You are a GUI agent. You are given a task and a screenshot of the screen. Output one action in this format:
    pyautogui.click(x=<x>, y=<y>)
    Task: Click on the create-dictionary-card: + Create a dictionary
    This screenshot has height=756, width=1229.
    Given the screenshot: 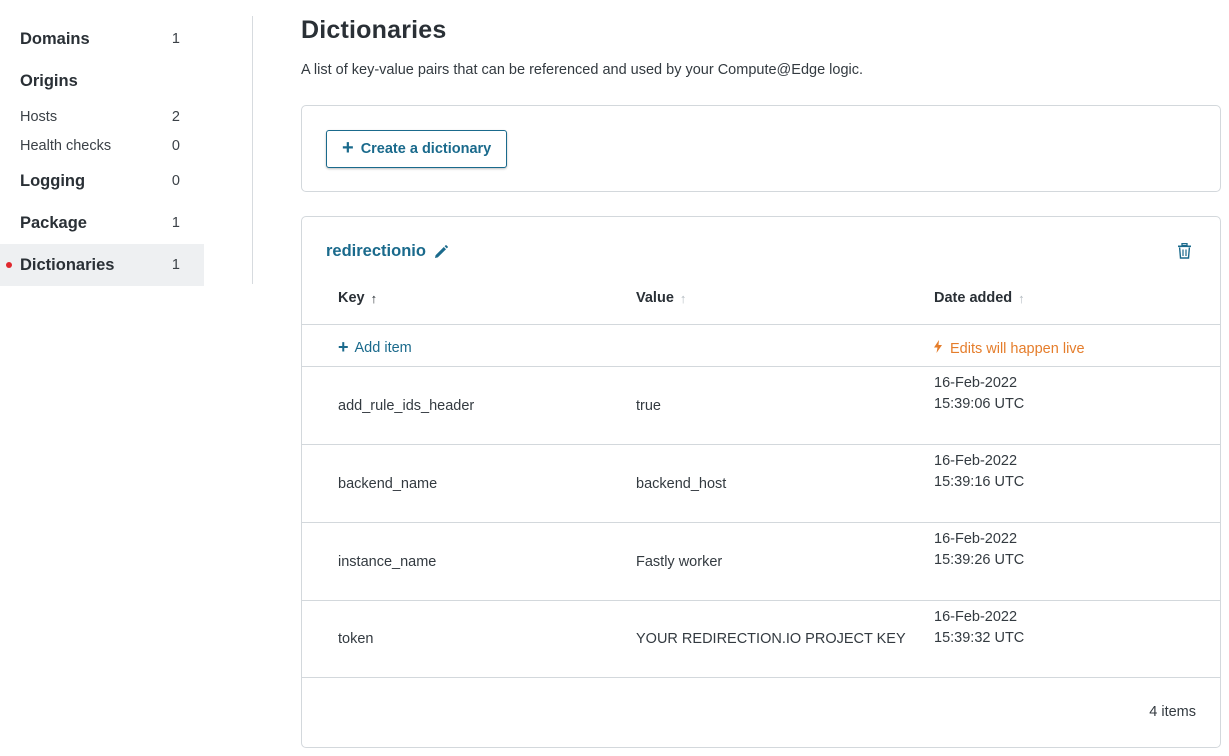 What is the action you would take?
    pyautogui.click(x=761, y=148)
    